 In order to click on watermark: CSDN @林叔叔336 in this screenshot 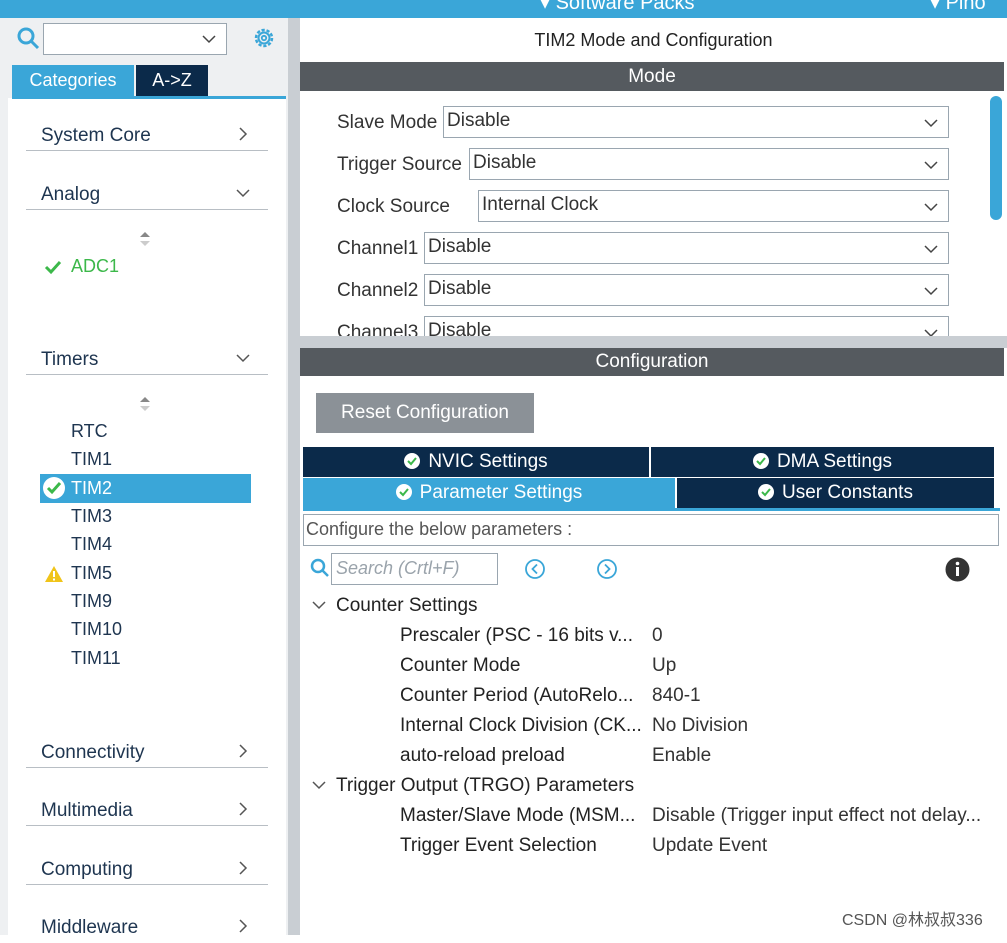, I will do `click(912, 920)`.